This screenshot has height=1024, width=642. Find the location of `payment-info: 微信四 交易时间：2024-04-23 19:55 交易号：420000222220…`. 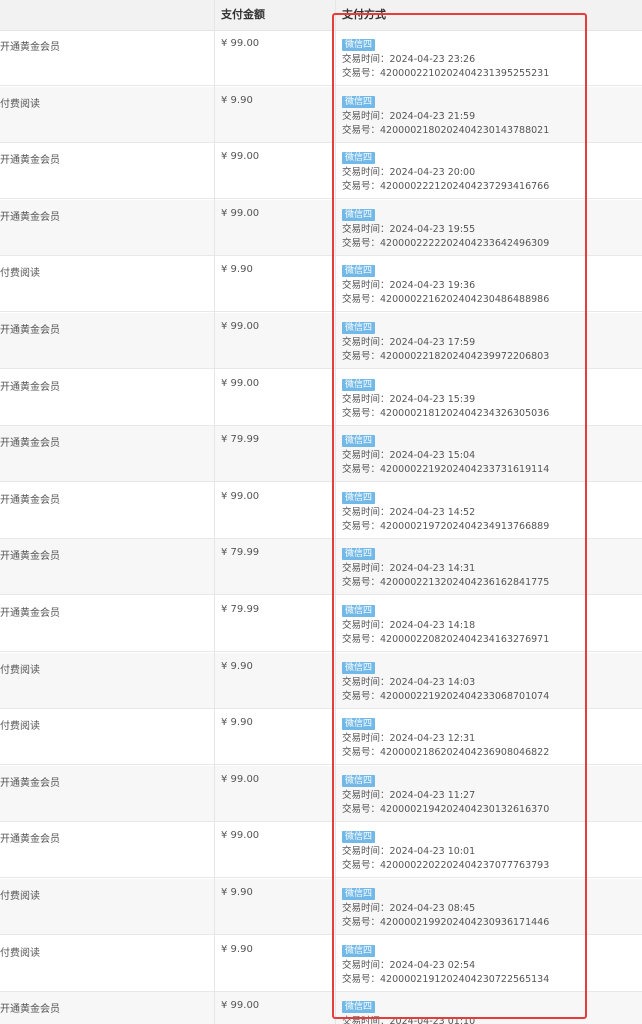

payment-info: 微信四 交易时间：2024-04-23 19:55 交易号：420000222220… is located at coordinates (445, 229).